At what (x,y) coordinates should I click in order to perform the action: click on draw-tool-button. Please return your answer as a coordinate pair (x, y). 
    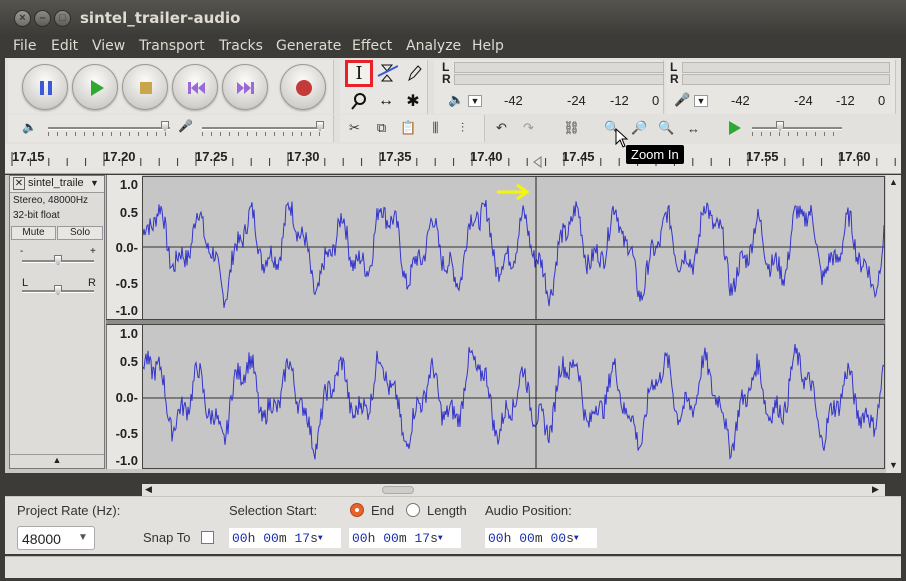
    Looking at the image, I should click on (414, 73).